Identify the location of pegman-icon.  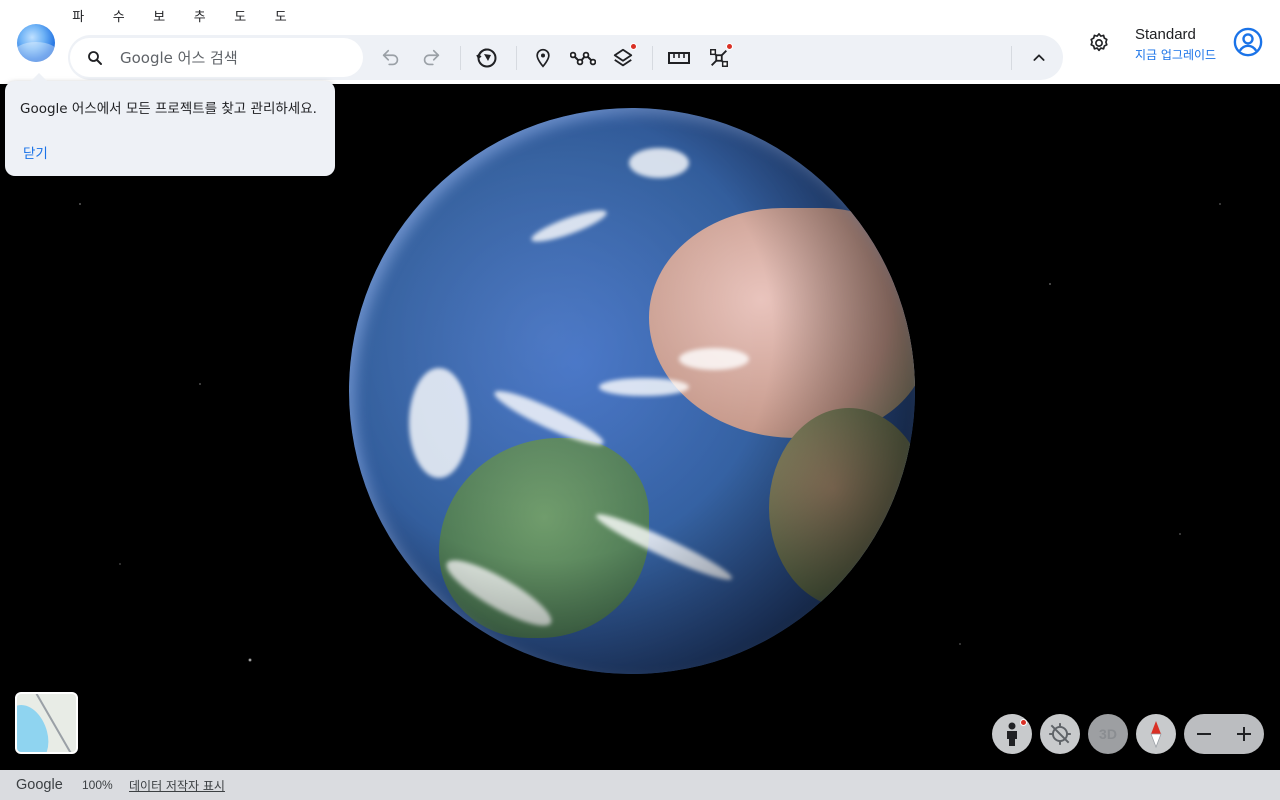
(1012, 734).